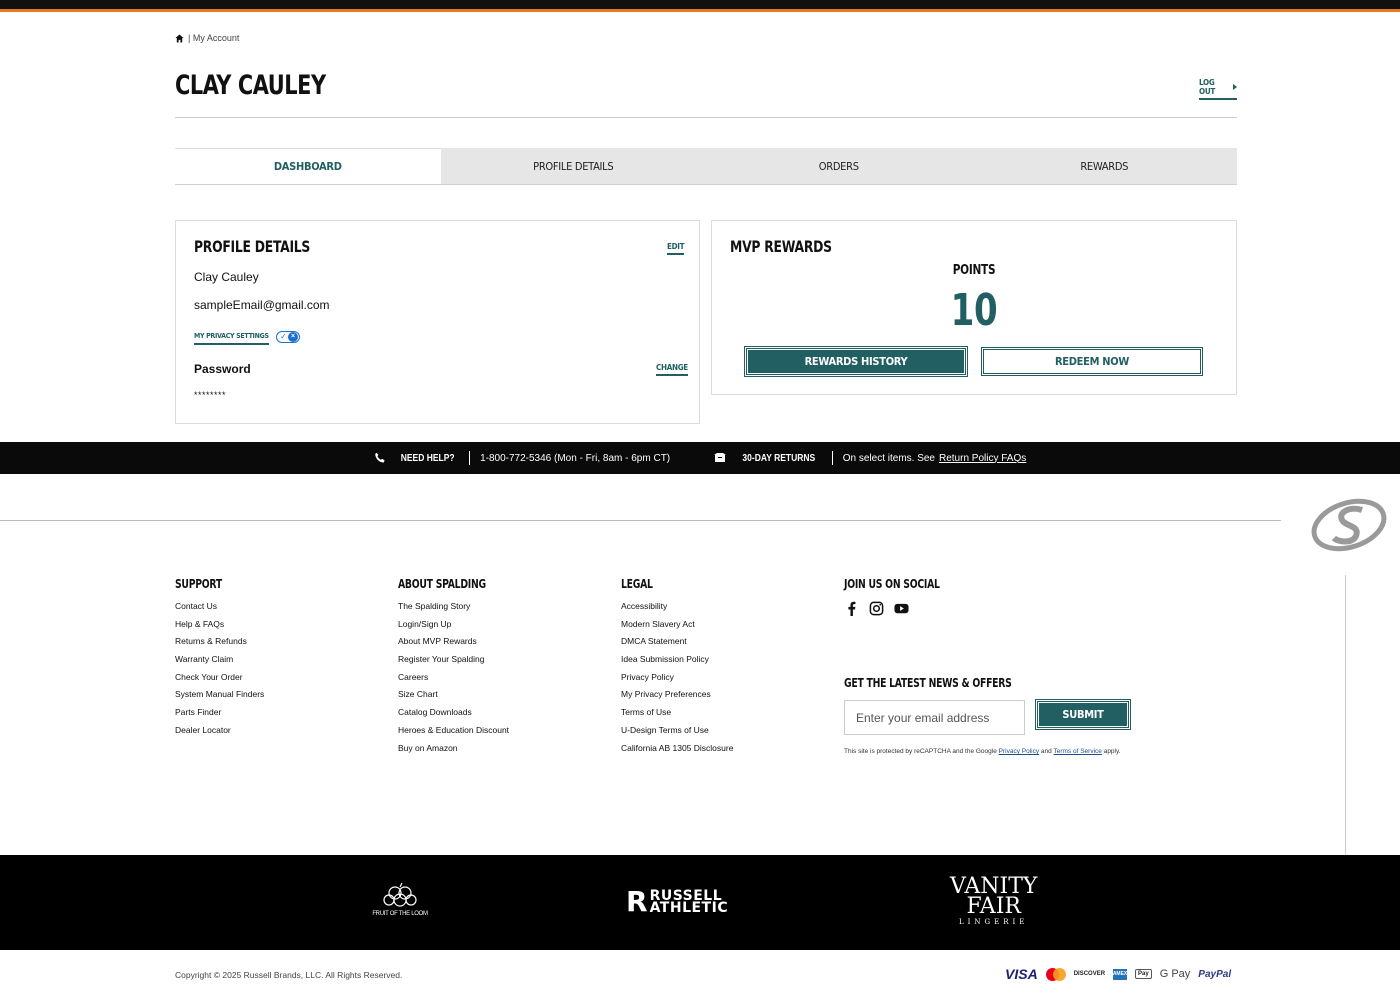  What do you see at coordinates (1235, 87) in the screenshot?
I see `caret-right-icon` at bounding box center [1235, 87].